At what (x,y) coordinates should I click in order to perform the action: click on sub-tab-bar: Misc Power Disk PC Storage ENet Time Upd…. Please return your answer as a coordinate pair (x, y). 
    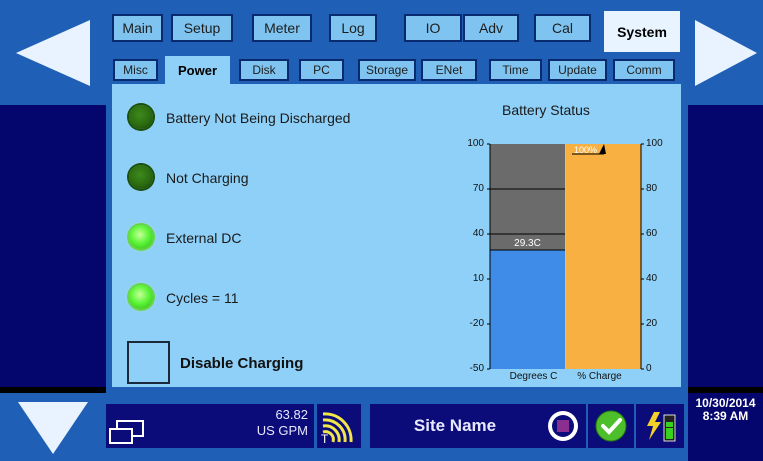
    Looking at the image, I should click on (397, 68).